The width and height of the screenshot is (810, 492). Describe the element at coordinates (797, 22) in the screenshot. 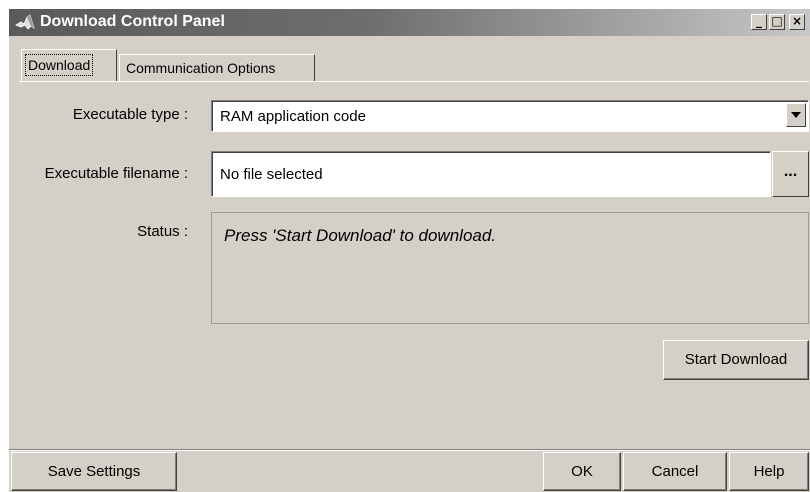

I see `close-button: ×` at that location.